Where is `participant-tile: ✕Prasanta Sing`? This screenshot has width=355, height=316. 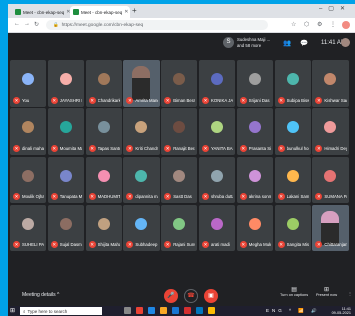 participant-tile: ✕Prasanta Sing is located at coordinates (254, 131).